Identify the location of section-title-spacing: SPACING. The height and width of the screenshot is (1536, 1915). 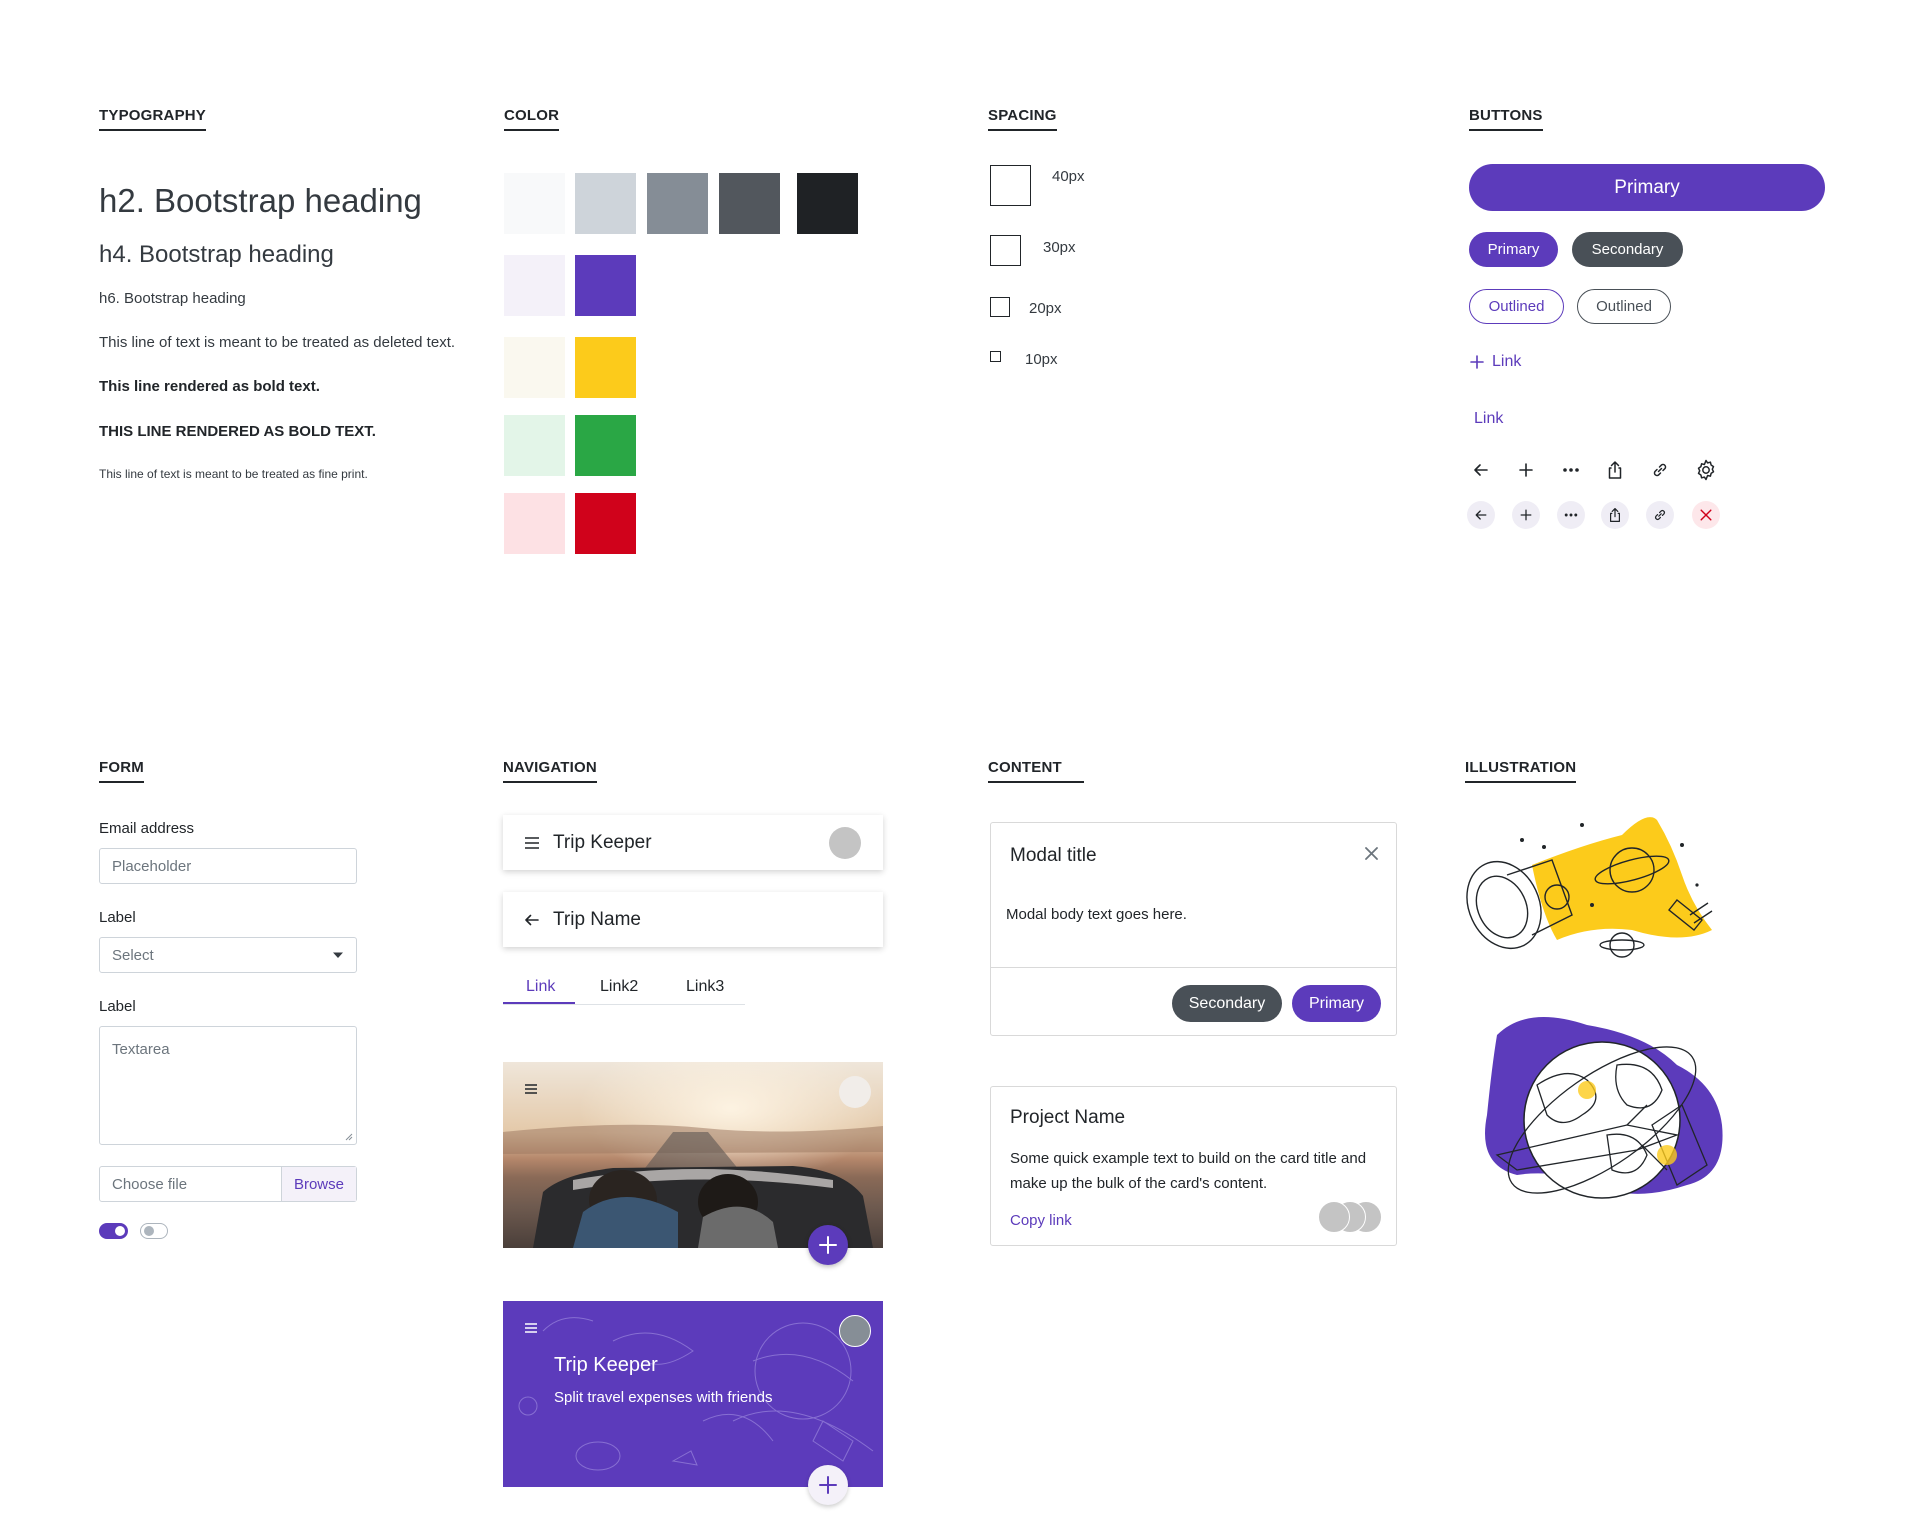
(1022, 119).